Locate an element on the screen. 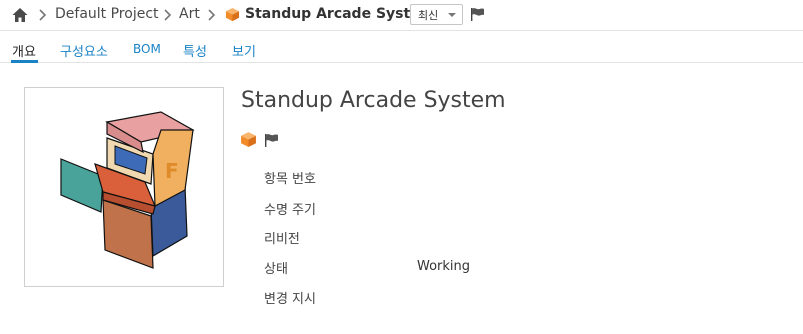  breadcrumb-project: Default Project is located at coordinates (107, 14).